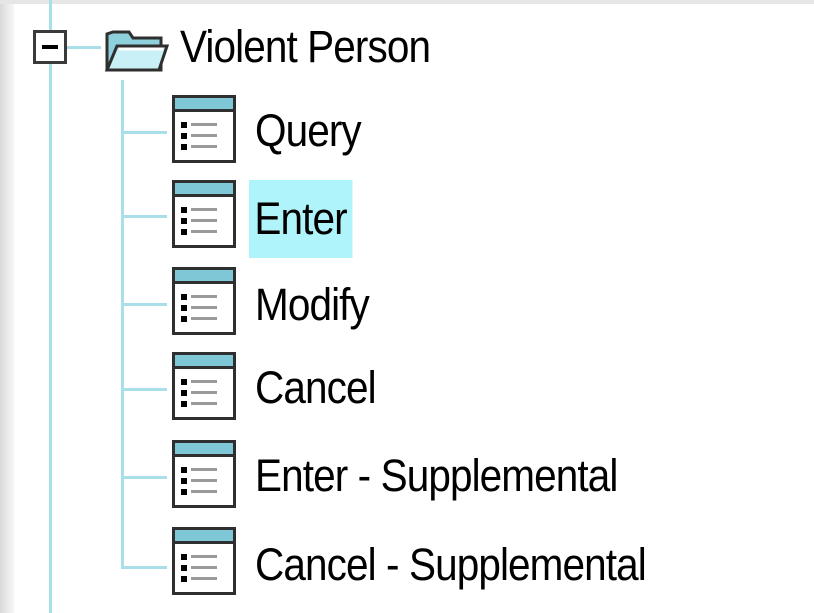 The height and width of the screenshot is (613, 814). I want to click on tree-node-label-modify: Modify, so click(312, 305).